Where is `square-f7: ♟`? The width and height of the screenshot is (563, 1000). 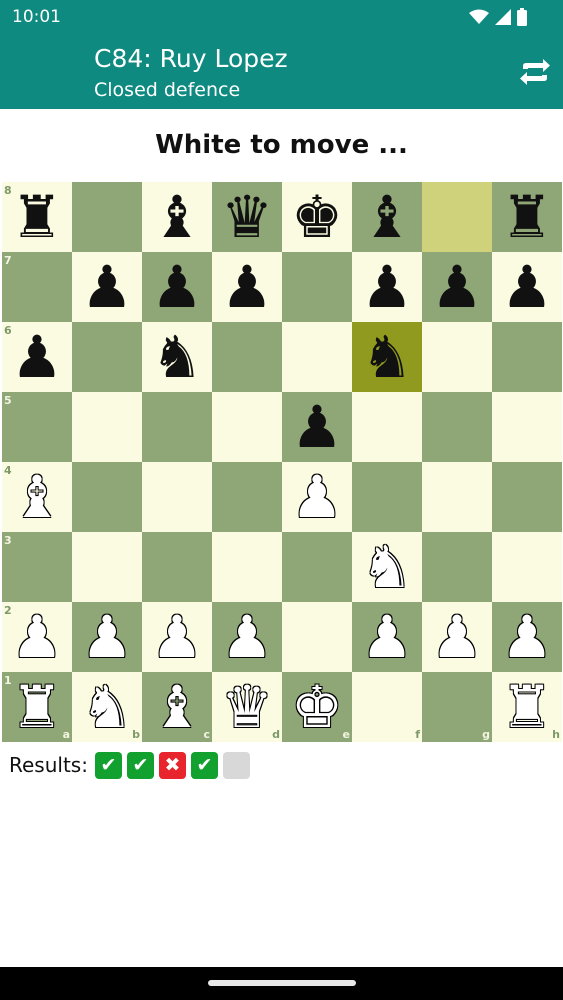 square-f7: ♟ is located at coordinates (387, 287).